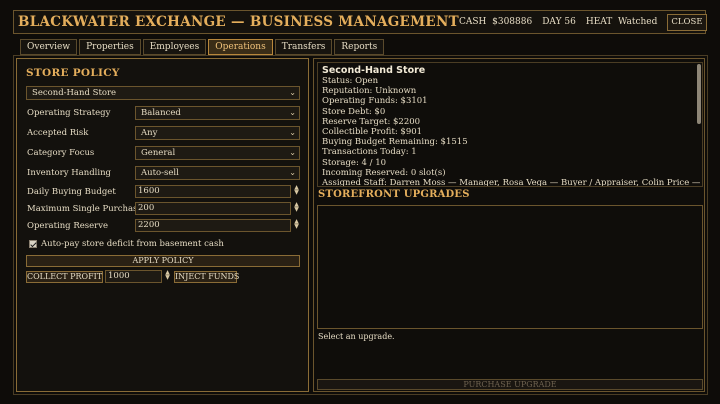  Describe the element at coordinates (161, 113) in the screenshot. I see `operating-strategy-value: Balanced` at that location.